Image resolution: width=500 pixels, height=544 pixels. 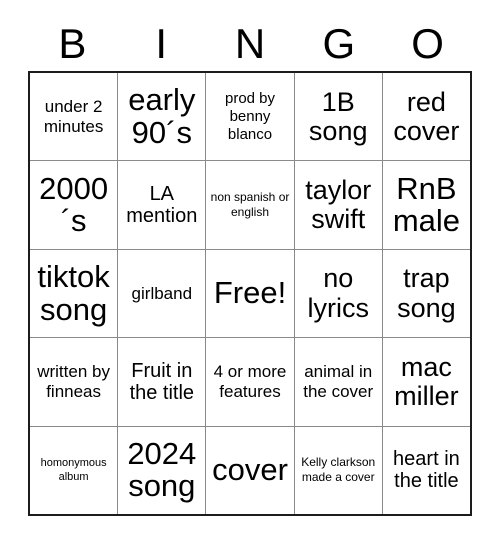 I want to click on bingo-cell: 4 or more features, so click(x=249, y=382).